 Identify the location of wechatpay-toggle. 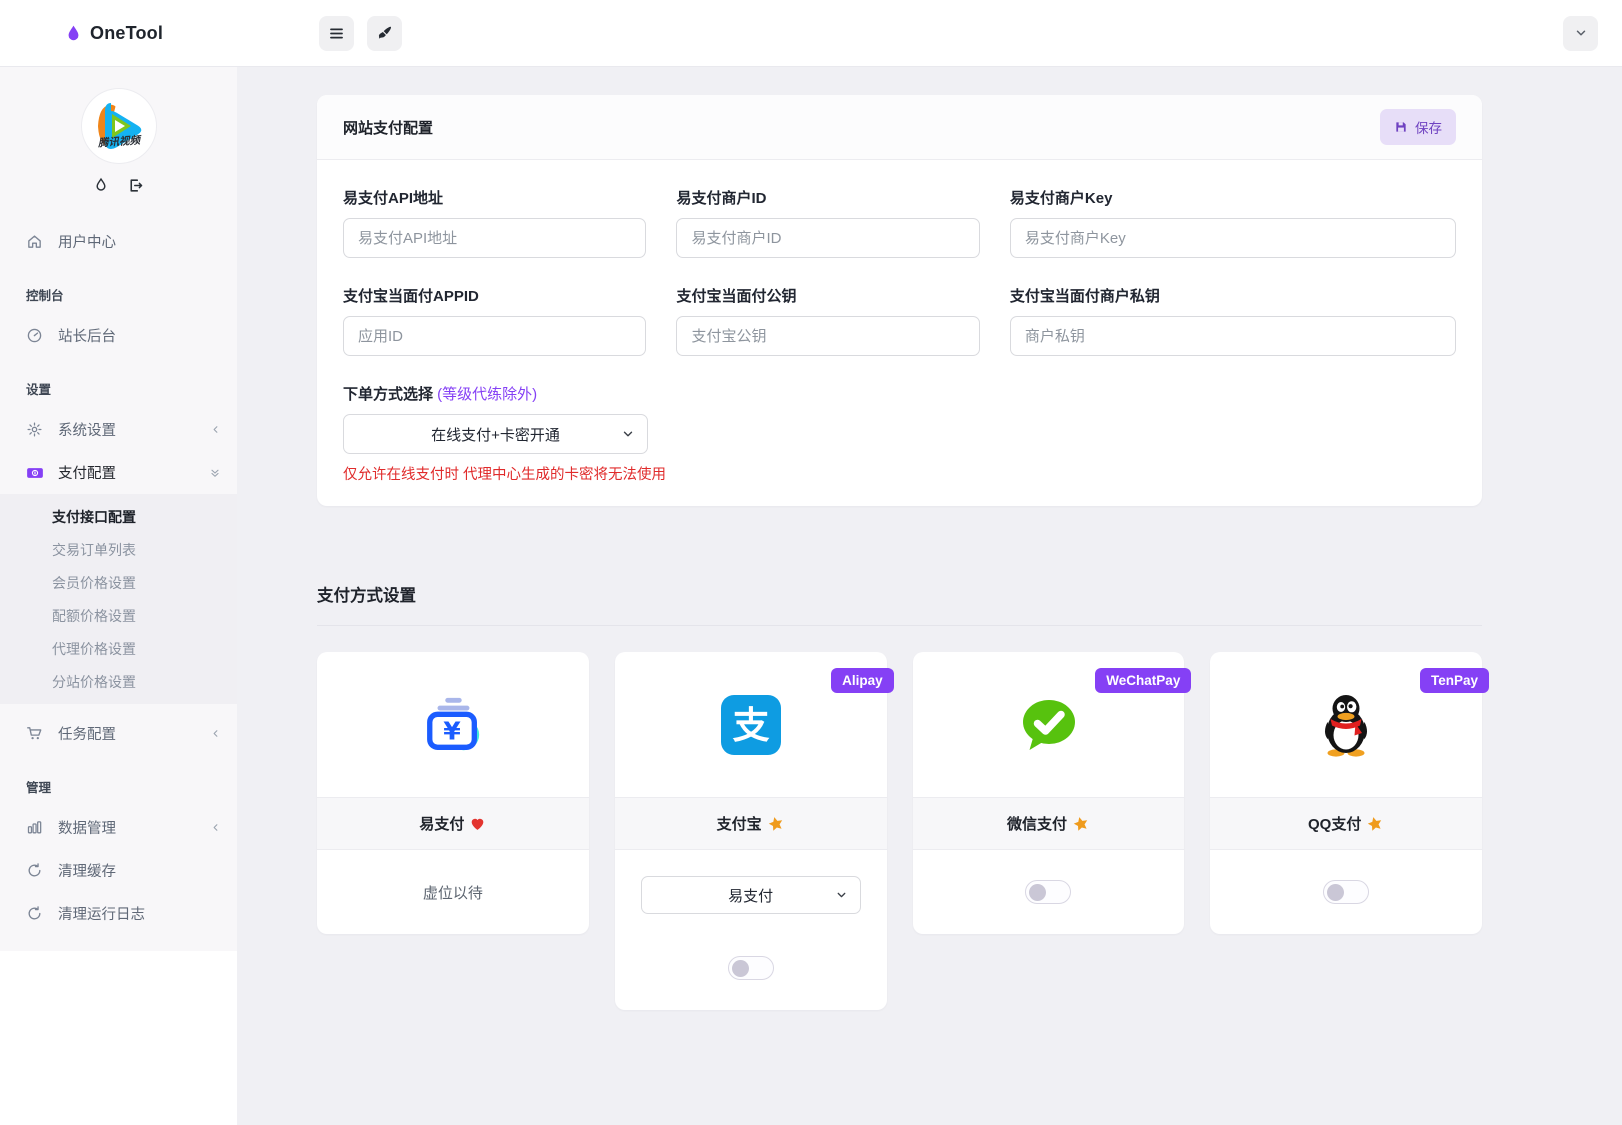
(1048, 892).